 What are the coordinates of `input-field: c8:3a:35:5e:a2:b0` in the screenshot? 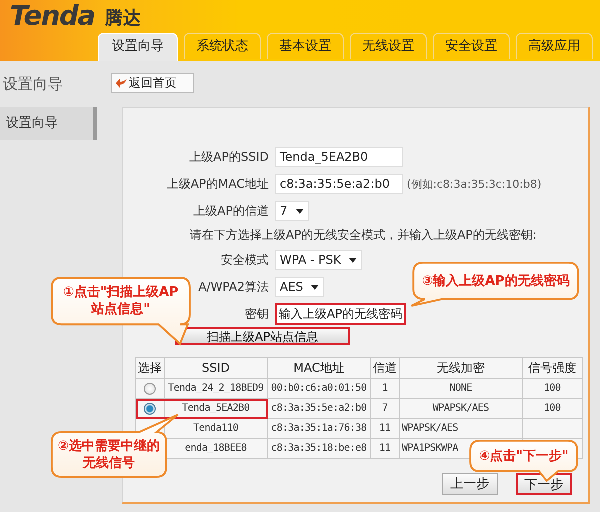 It's located at (339, 184).